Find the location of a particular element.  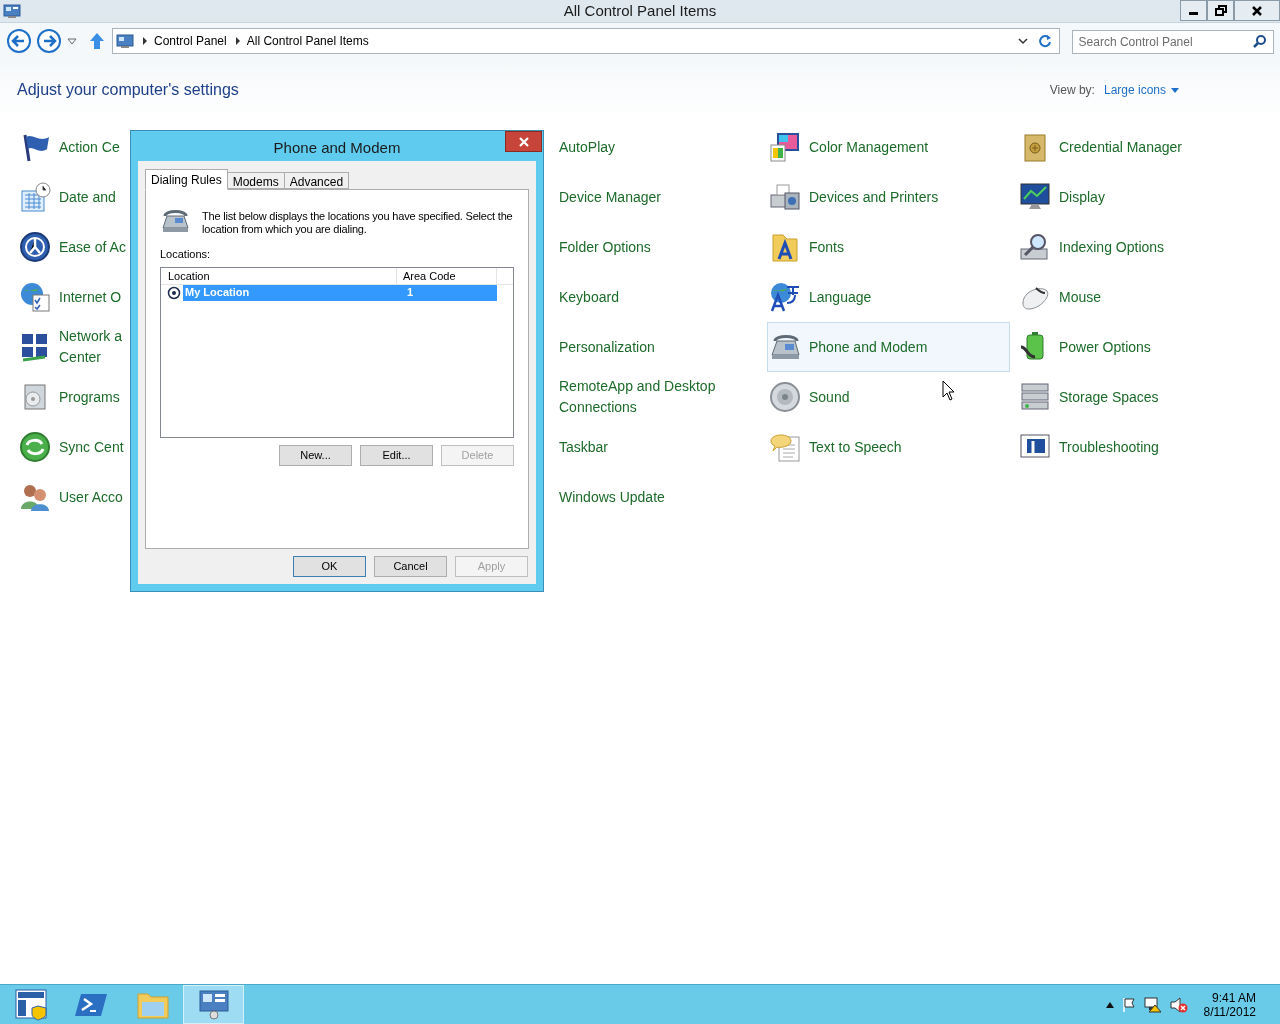

page-heading: Adjust your computer's settings is located at coordinates (128, 90).